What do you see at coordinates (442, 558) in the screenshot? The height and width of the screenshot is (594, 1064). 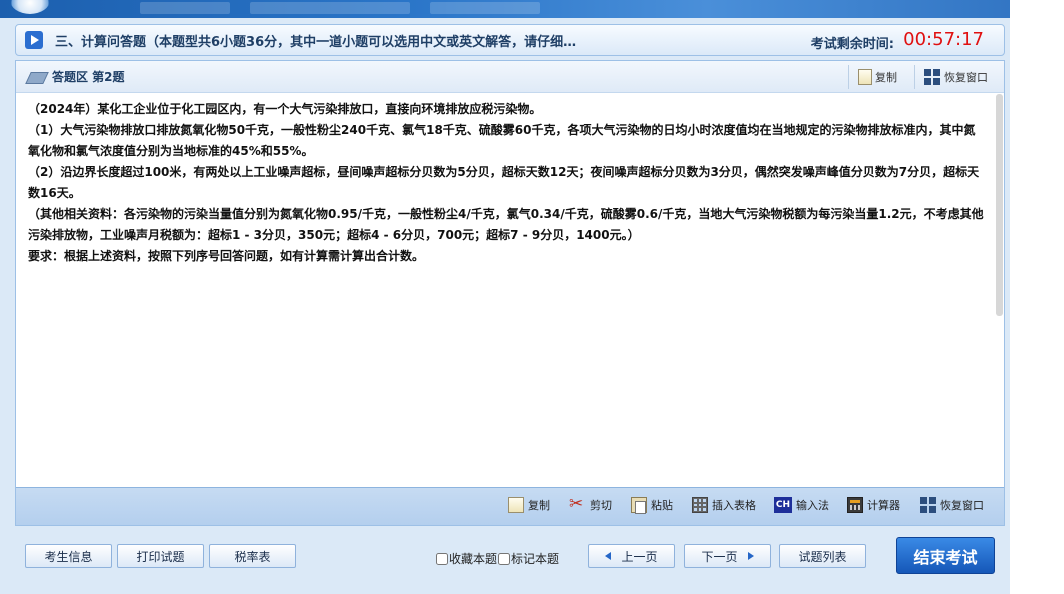 I see `bookmark-checkbox-input` at bounding box center [442, 558].